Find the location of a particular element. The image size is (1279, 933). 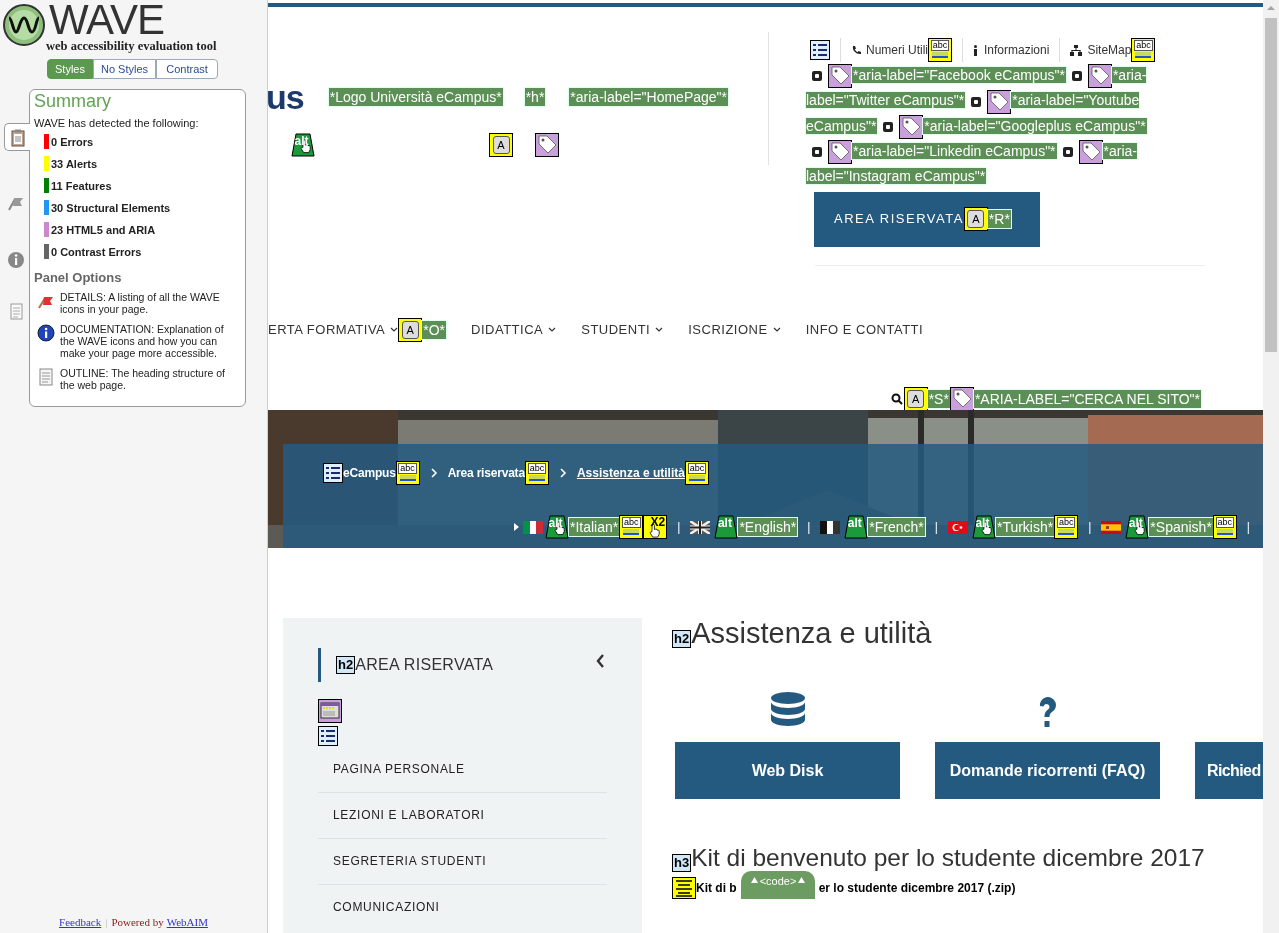

summary-intro: WAVE has detected the following: is located at coordinates (117, 123).